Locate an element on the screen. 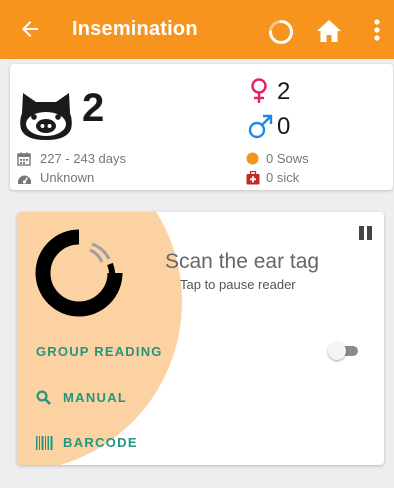 This screenshot has height=488, width=394. sow-dot-icon is located at coordinates (252, 158).